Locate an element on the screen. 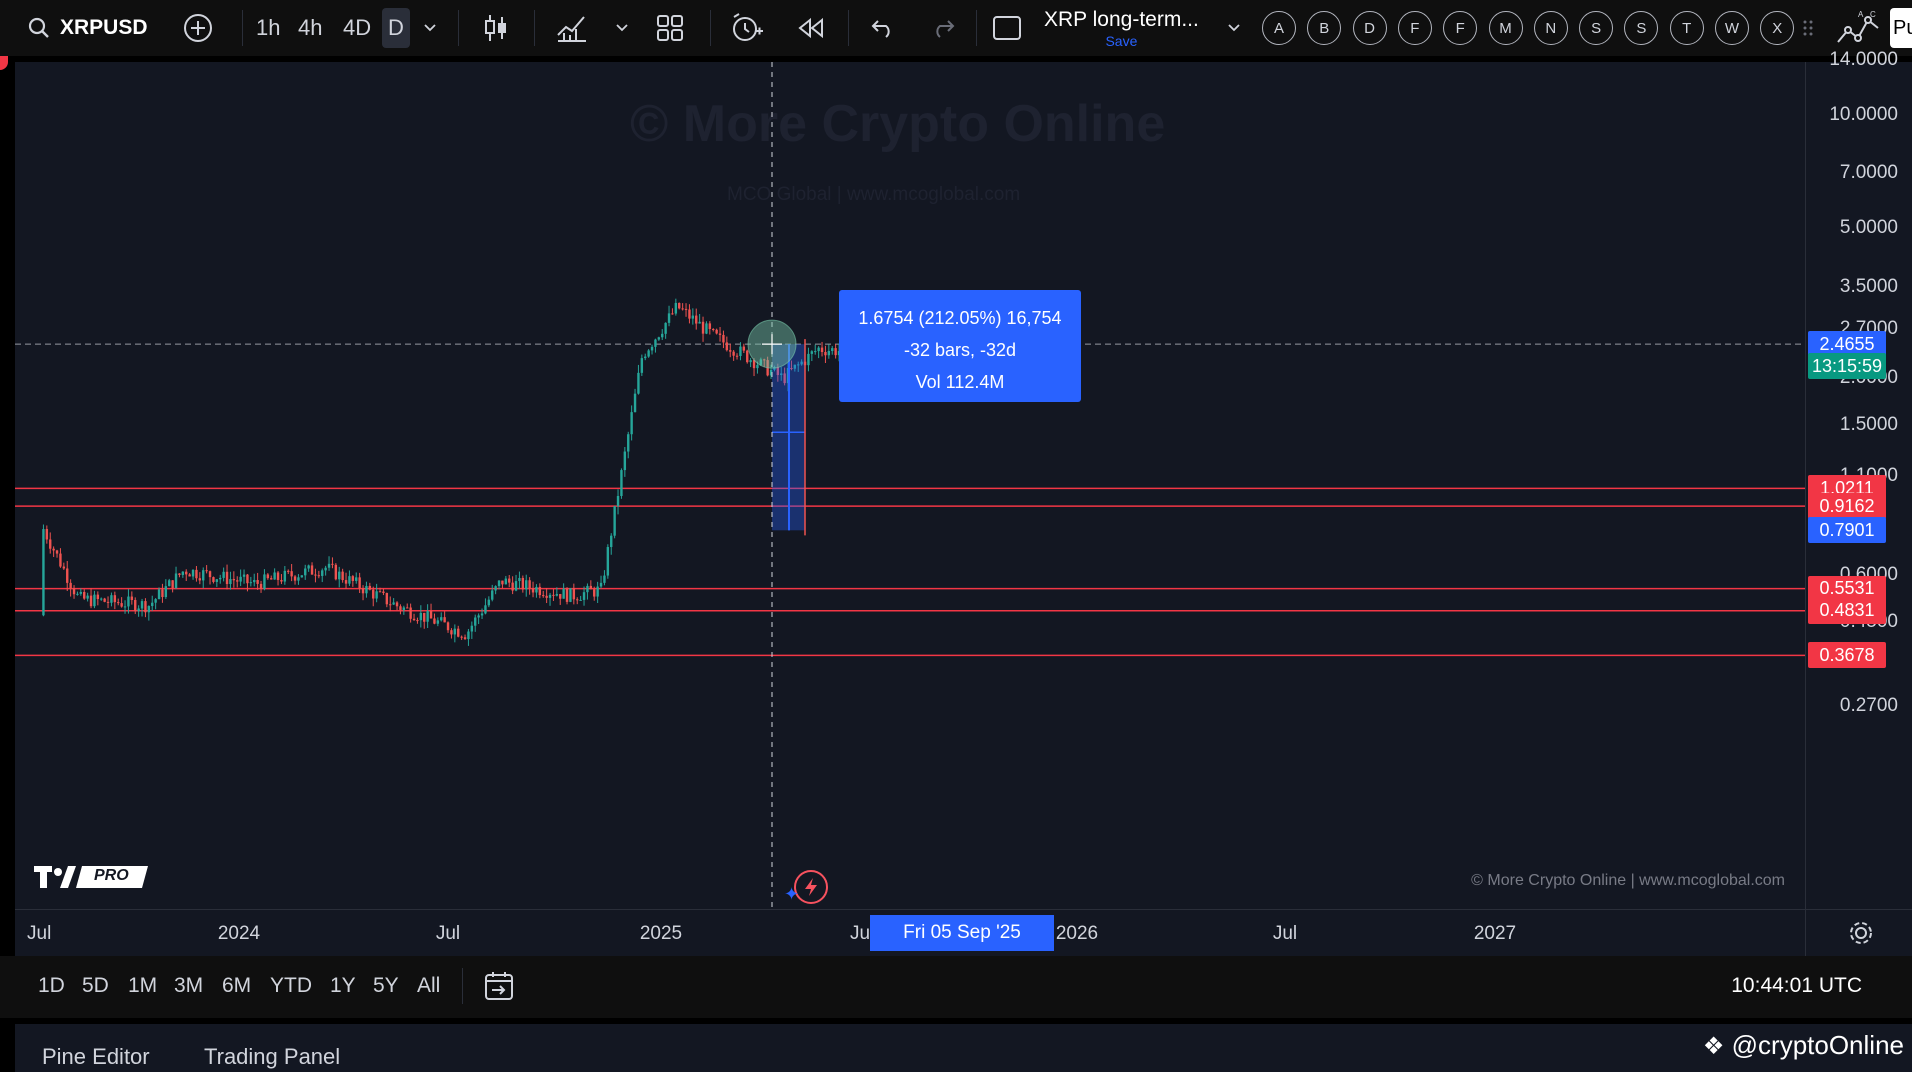 Image resolution: width=1912 pixels, height=1072 pixels. time-tick: 2026 is located at coordinates (1077, 933).